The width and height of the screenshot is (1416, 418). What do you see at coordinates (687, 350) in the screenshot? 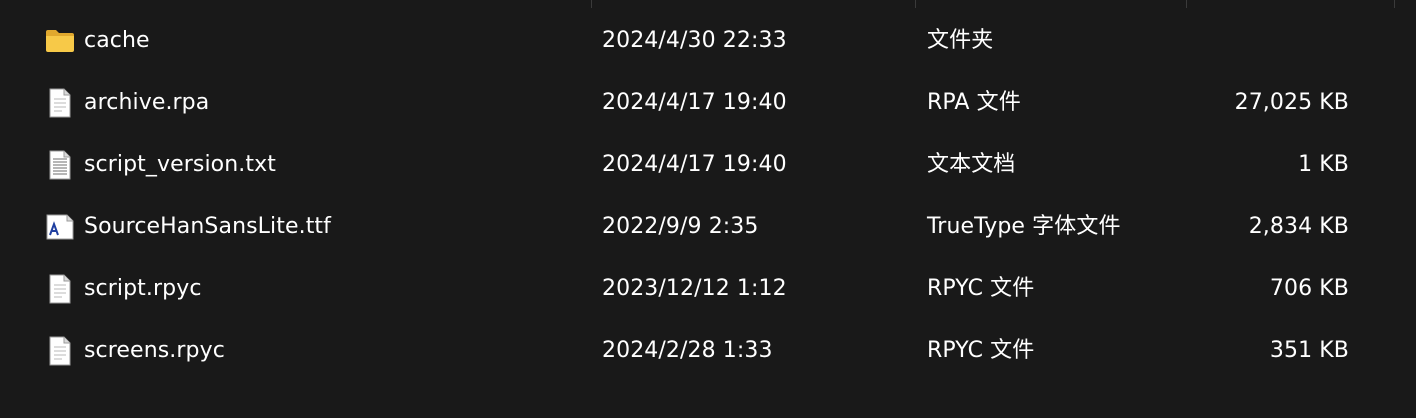
I see `file-date-modified: 2024/2/28 1:33` at bounding box center [687, 350].